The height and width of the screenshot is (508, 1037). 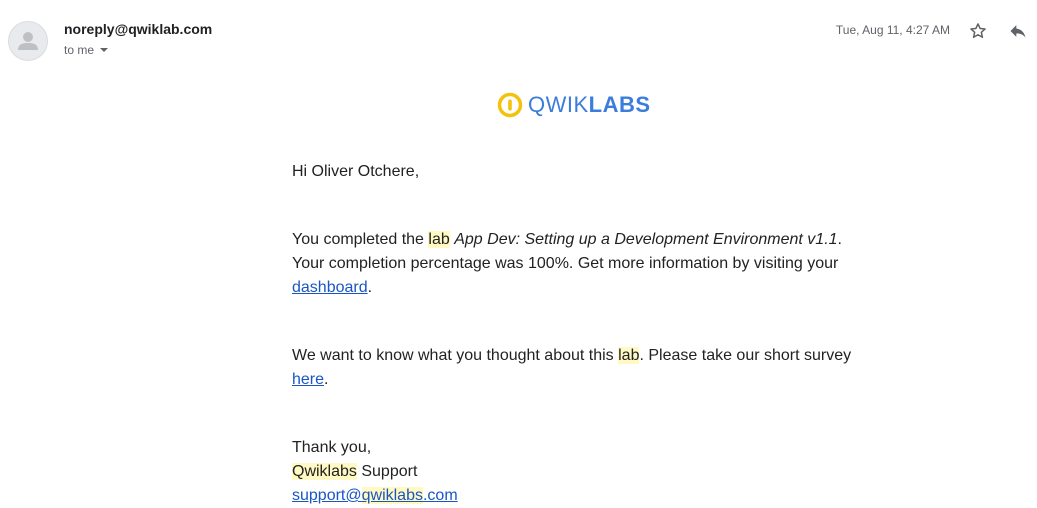 I want to click on survey-middle: . Please take our short survey, so click(x=745, y=355).